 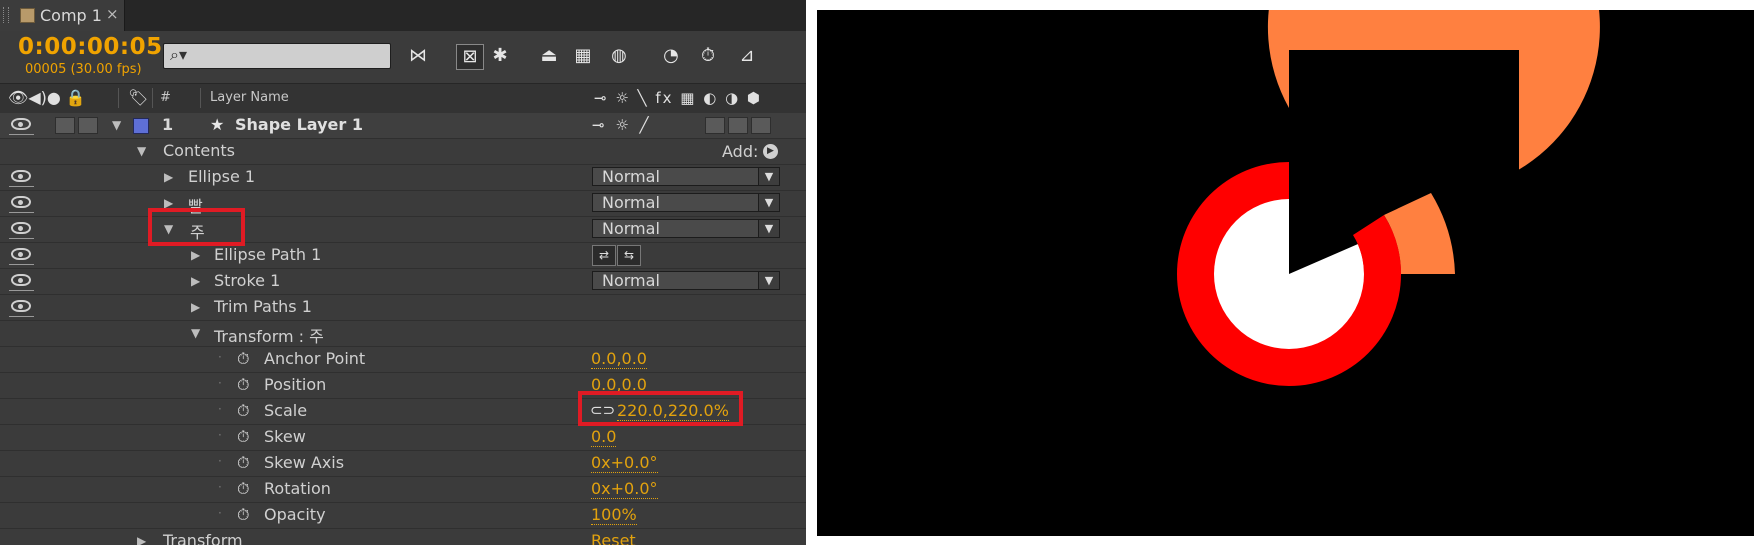 What do you see at coordinates (403, 464) in the screenshot?
I see `skew-axis-row: · ⏱ Skew Axis 0x+0.0°` at bounding box center [403, 464].